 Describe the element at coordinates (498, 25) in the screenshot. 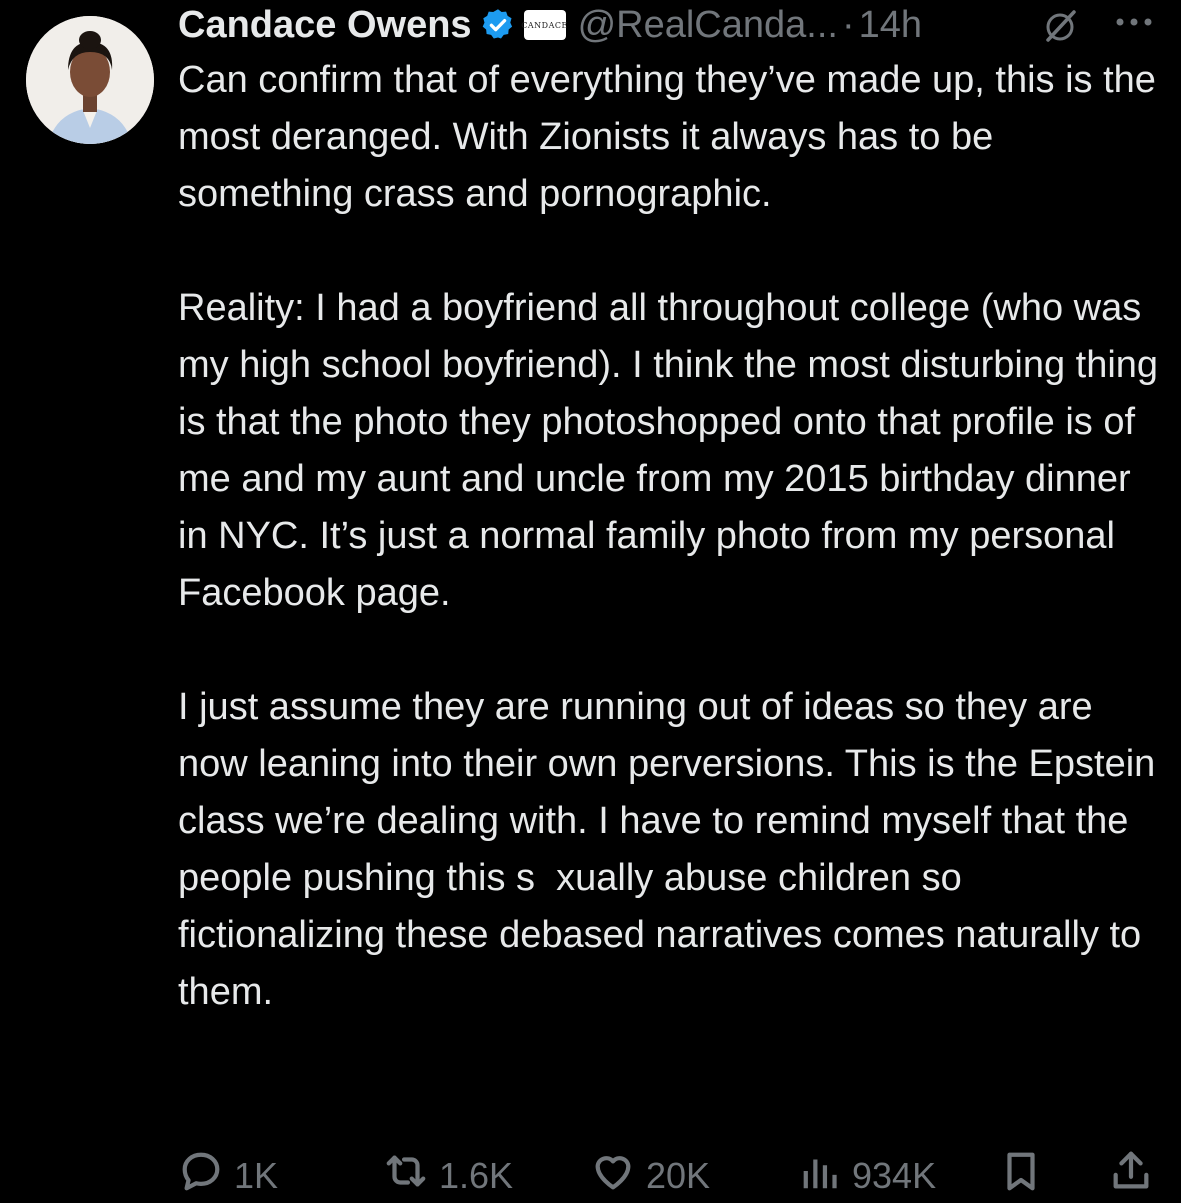

I see `verified-badge-icon` at that location.